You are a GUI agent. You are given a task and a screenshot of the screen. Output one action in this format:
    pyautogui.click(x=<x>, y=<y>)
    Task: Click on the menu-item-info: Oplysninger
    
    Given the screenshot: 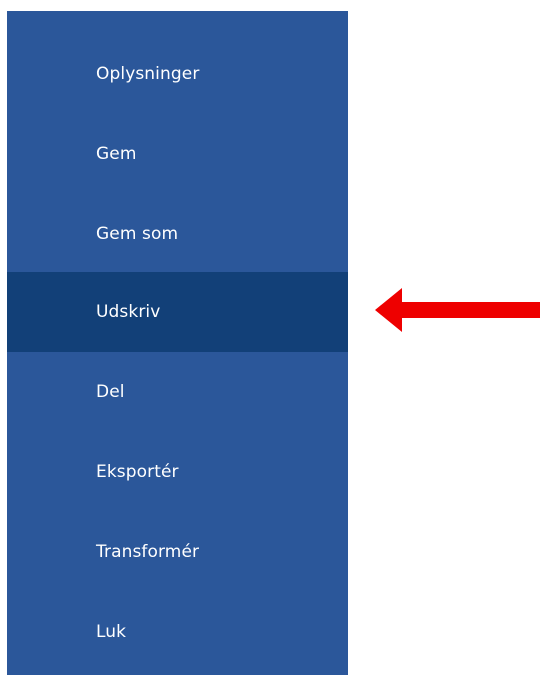 What is the action you would take?
    pyautogui.click(x=177, y=74)
    